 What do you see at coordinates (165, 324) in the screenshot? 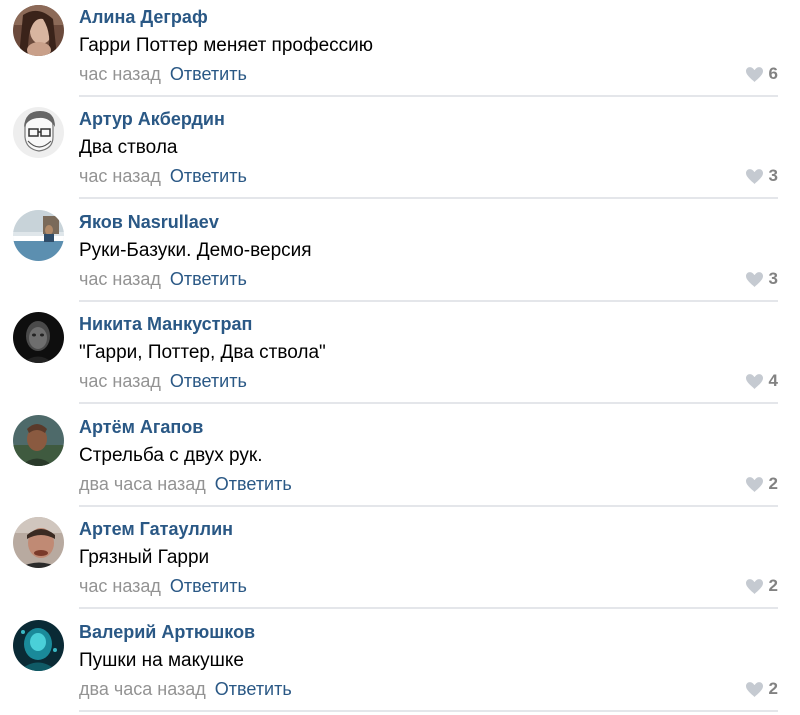
I see `comment-author: Никита Манкустрап` at bounding box center [165, 324].